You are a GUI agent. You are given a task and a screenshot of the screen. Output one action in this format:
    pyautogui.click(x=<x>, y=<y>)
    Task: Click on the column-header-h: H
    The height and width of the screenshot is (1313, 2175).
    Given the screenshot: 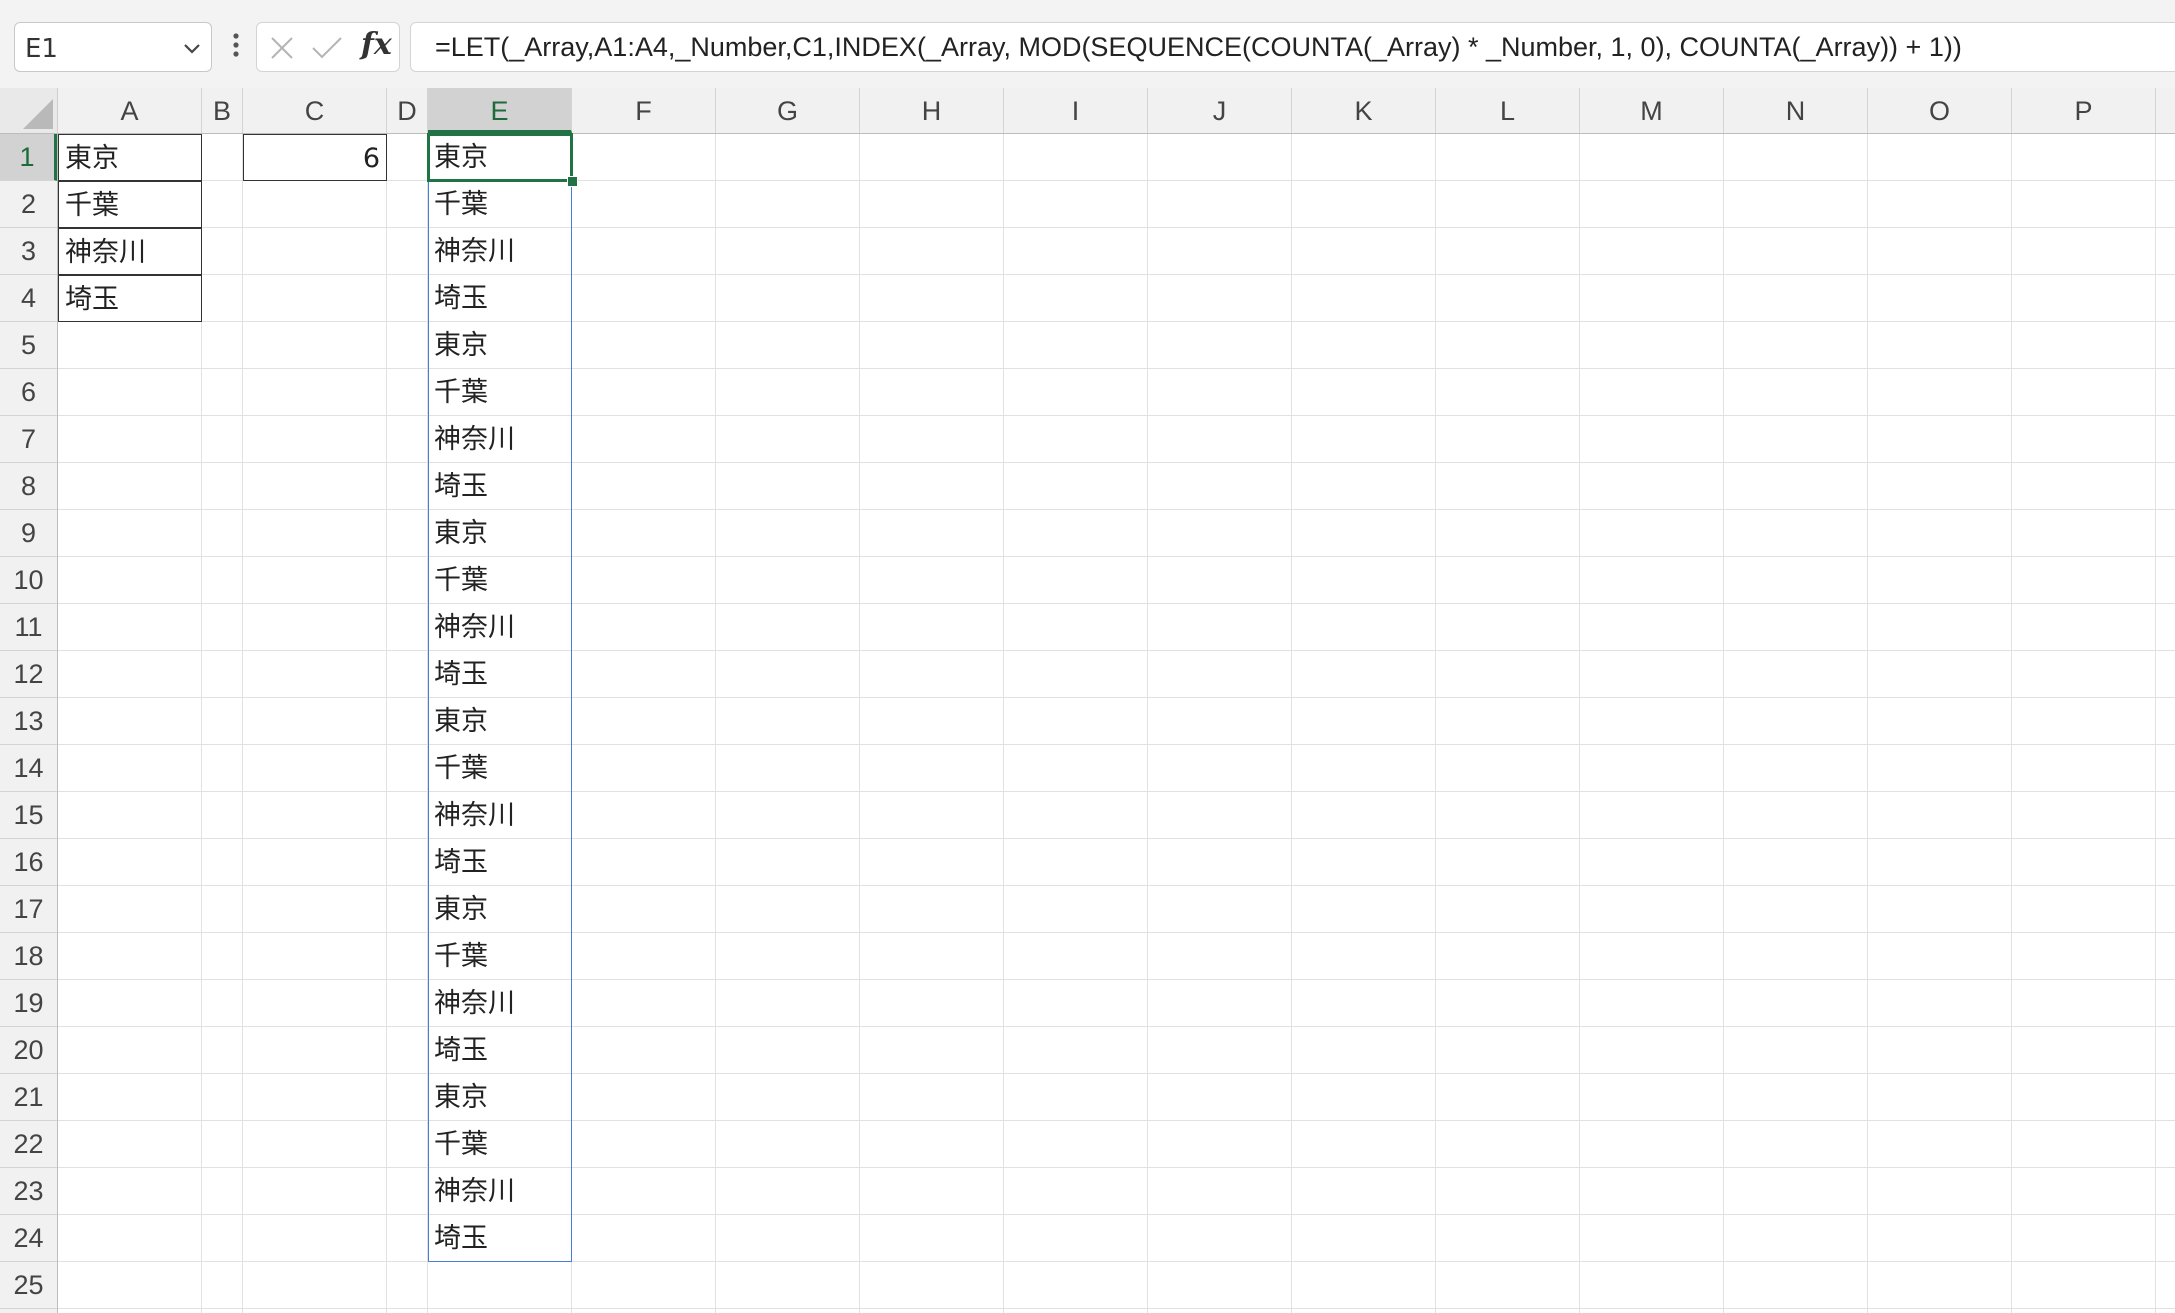 What is the action you would take?
    pyautogui.click(x=932, y=110)
    